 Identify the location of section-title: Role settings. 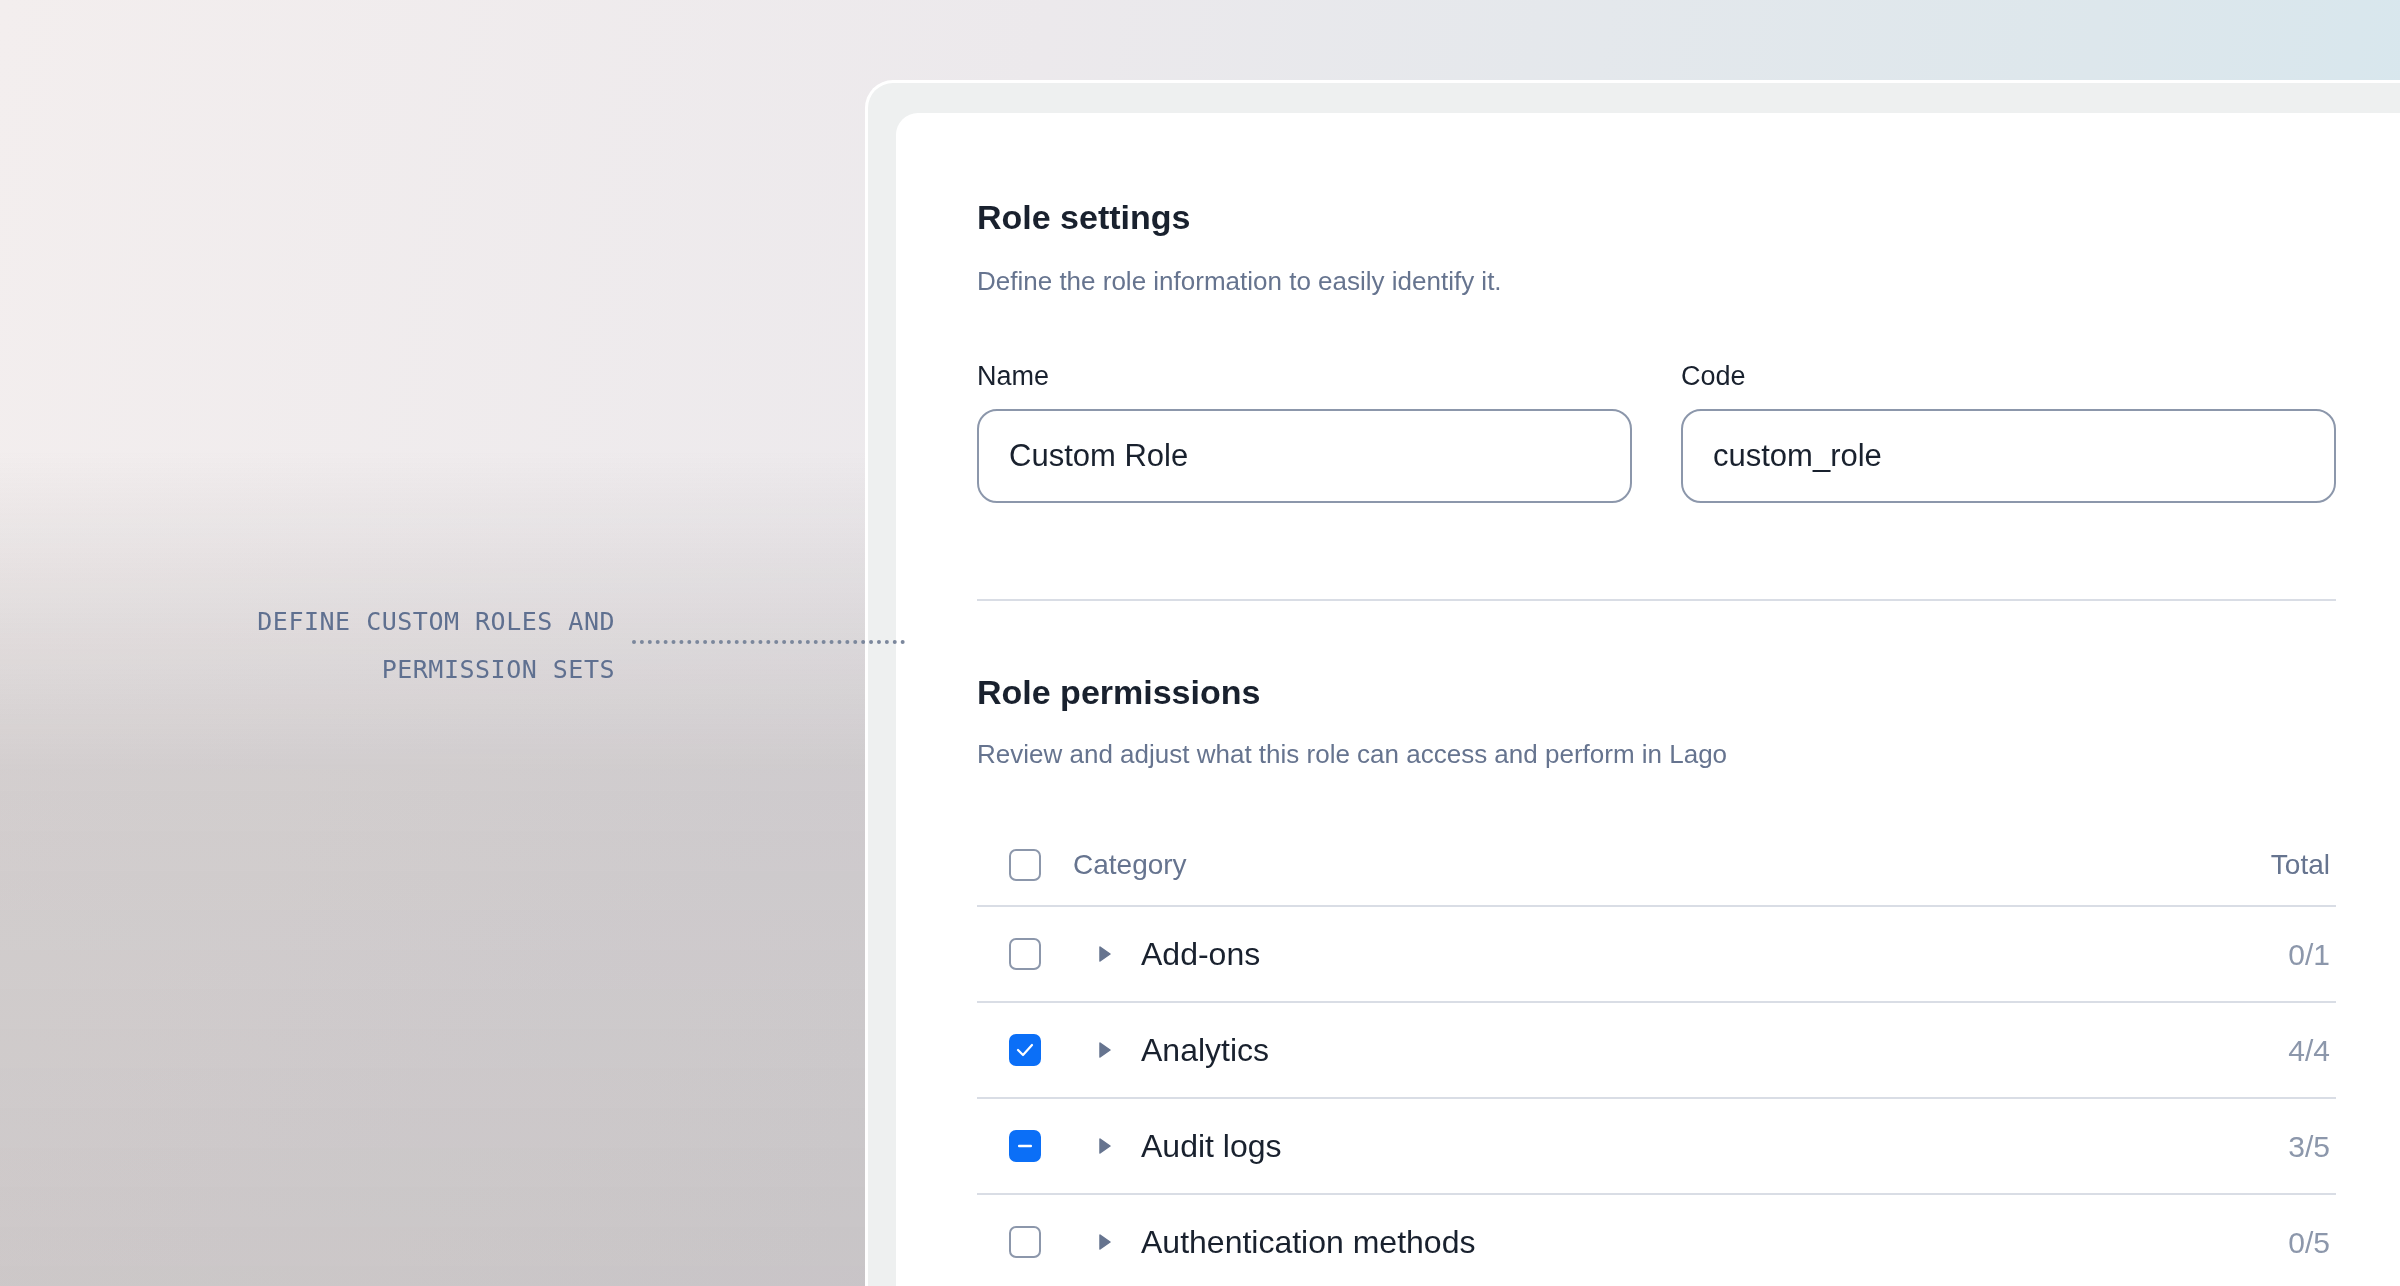
(1084, 217).